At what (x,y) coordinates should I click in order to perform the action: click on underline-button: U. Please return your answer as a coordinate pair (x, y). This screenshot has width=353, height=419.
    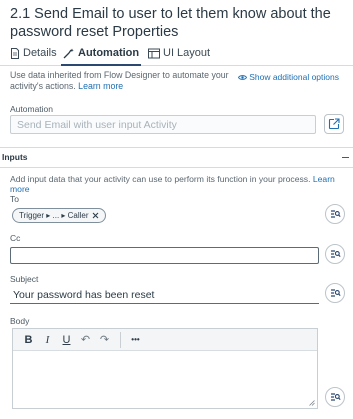
    Looking at the image, I should click on (66, 340).